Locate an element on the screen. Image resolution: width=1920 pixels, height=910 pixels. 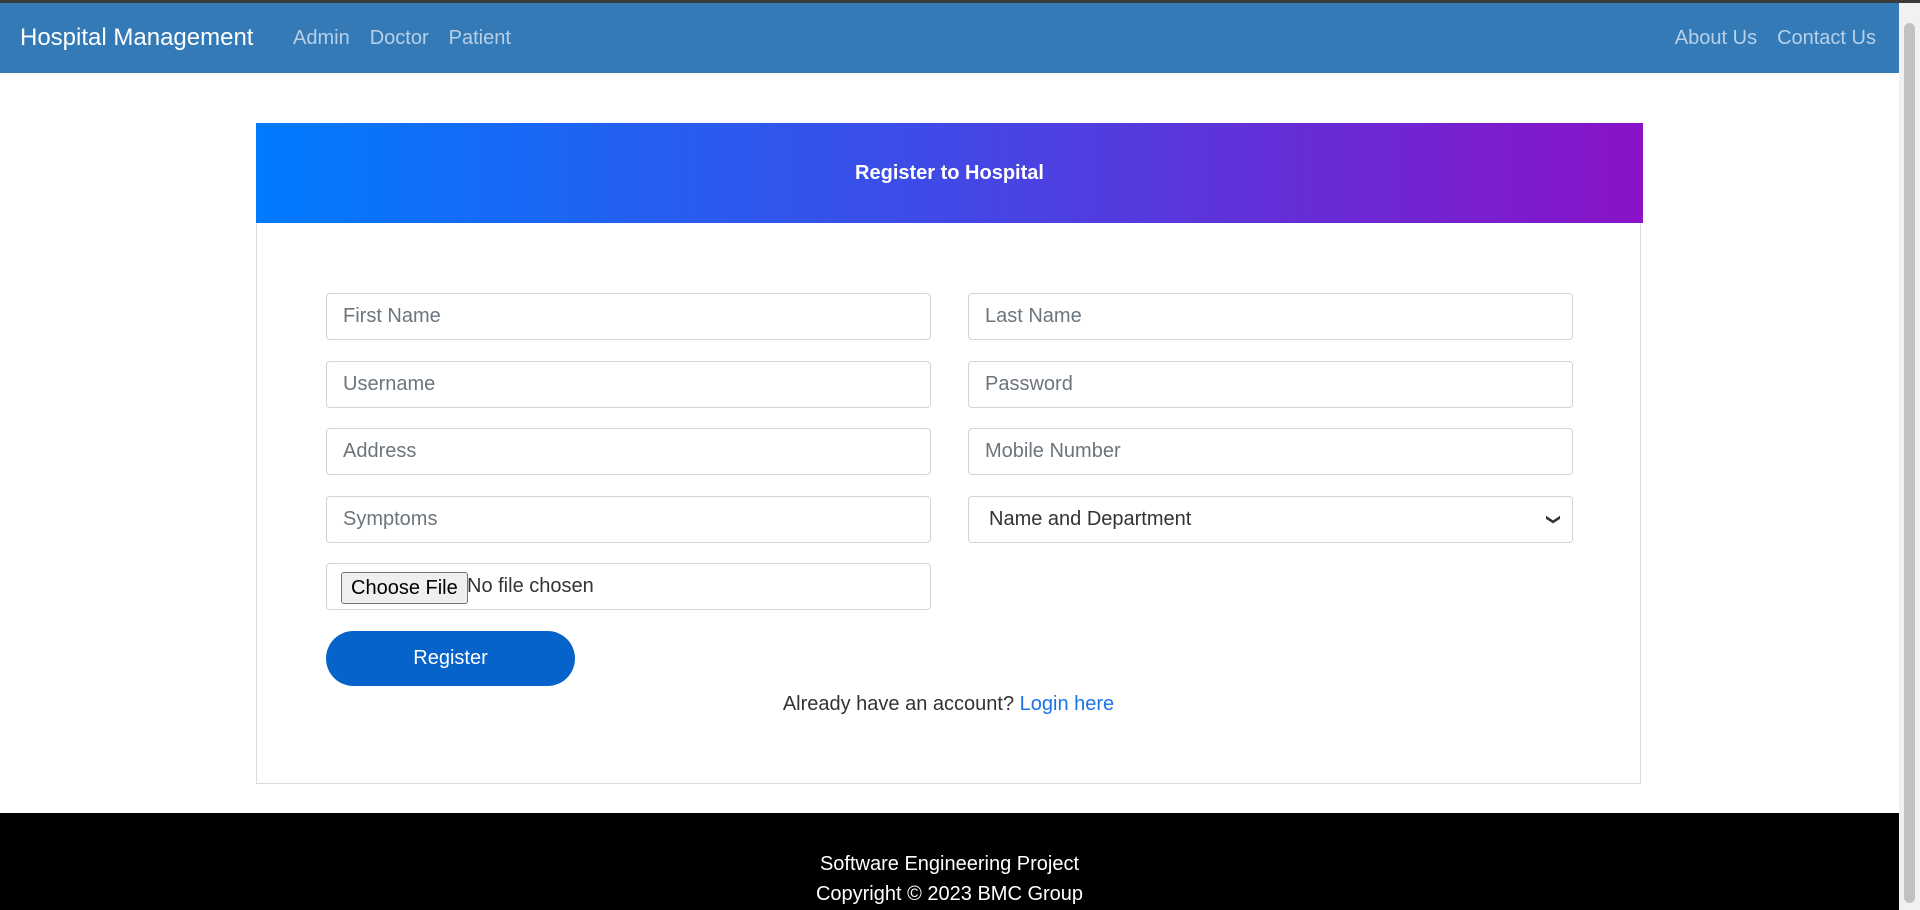
username-input is located at coordinates (628, 384).